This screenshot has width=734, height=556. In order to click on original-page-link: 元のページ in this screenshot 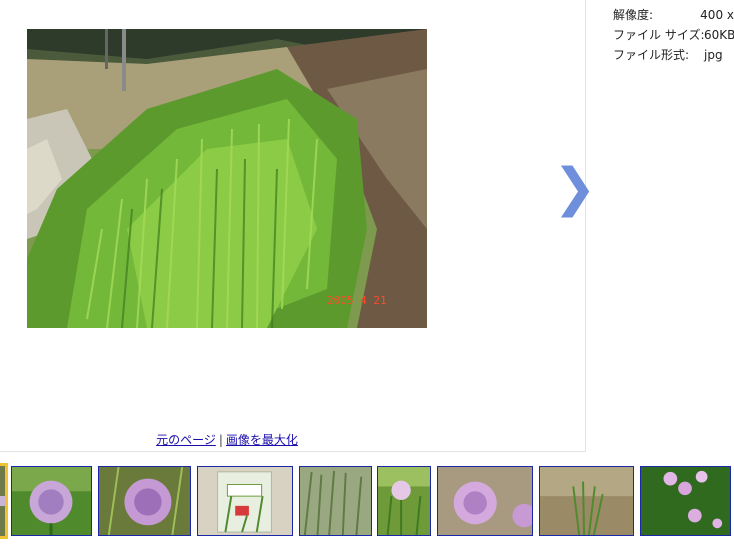, I will do `click(186, 440)`.